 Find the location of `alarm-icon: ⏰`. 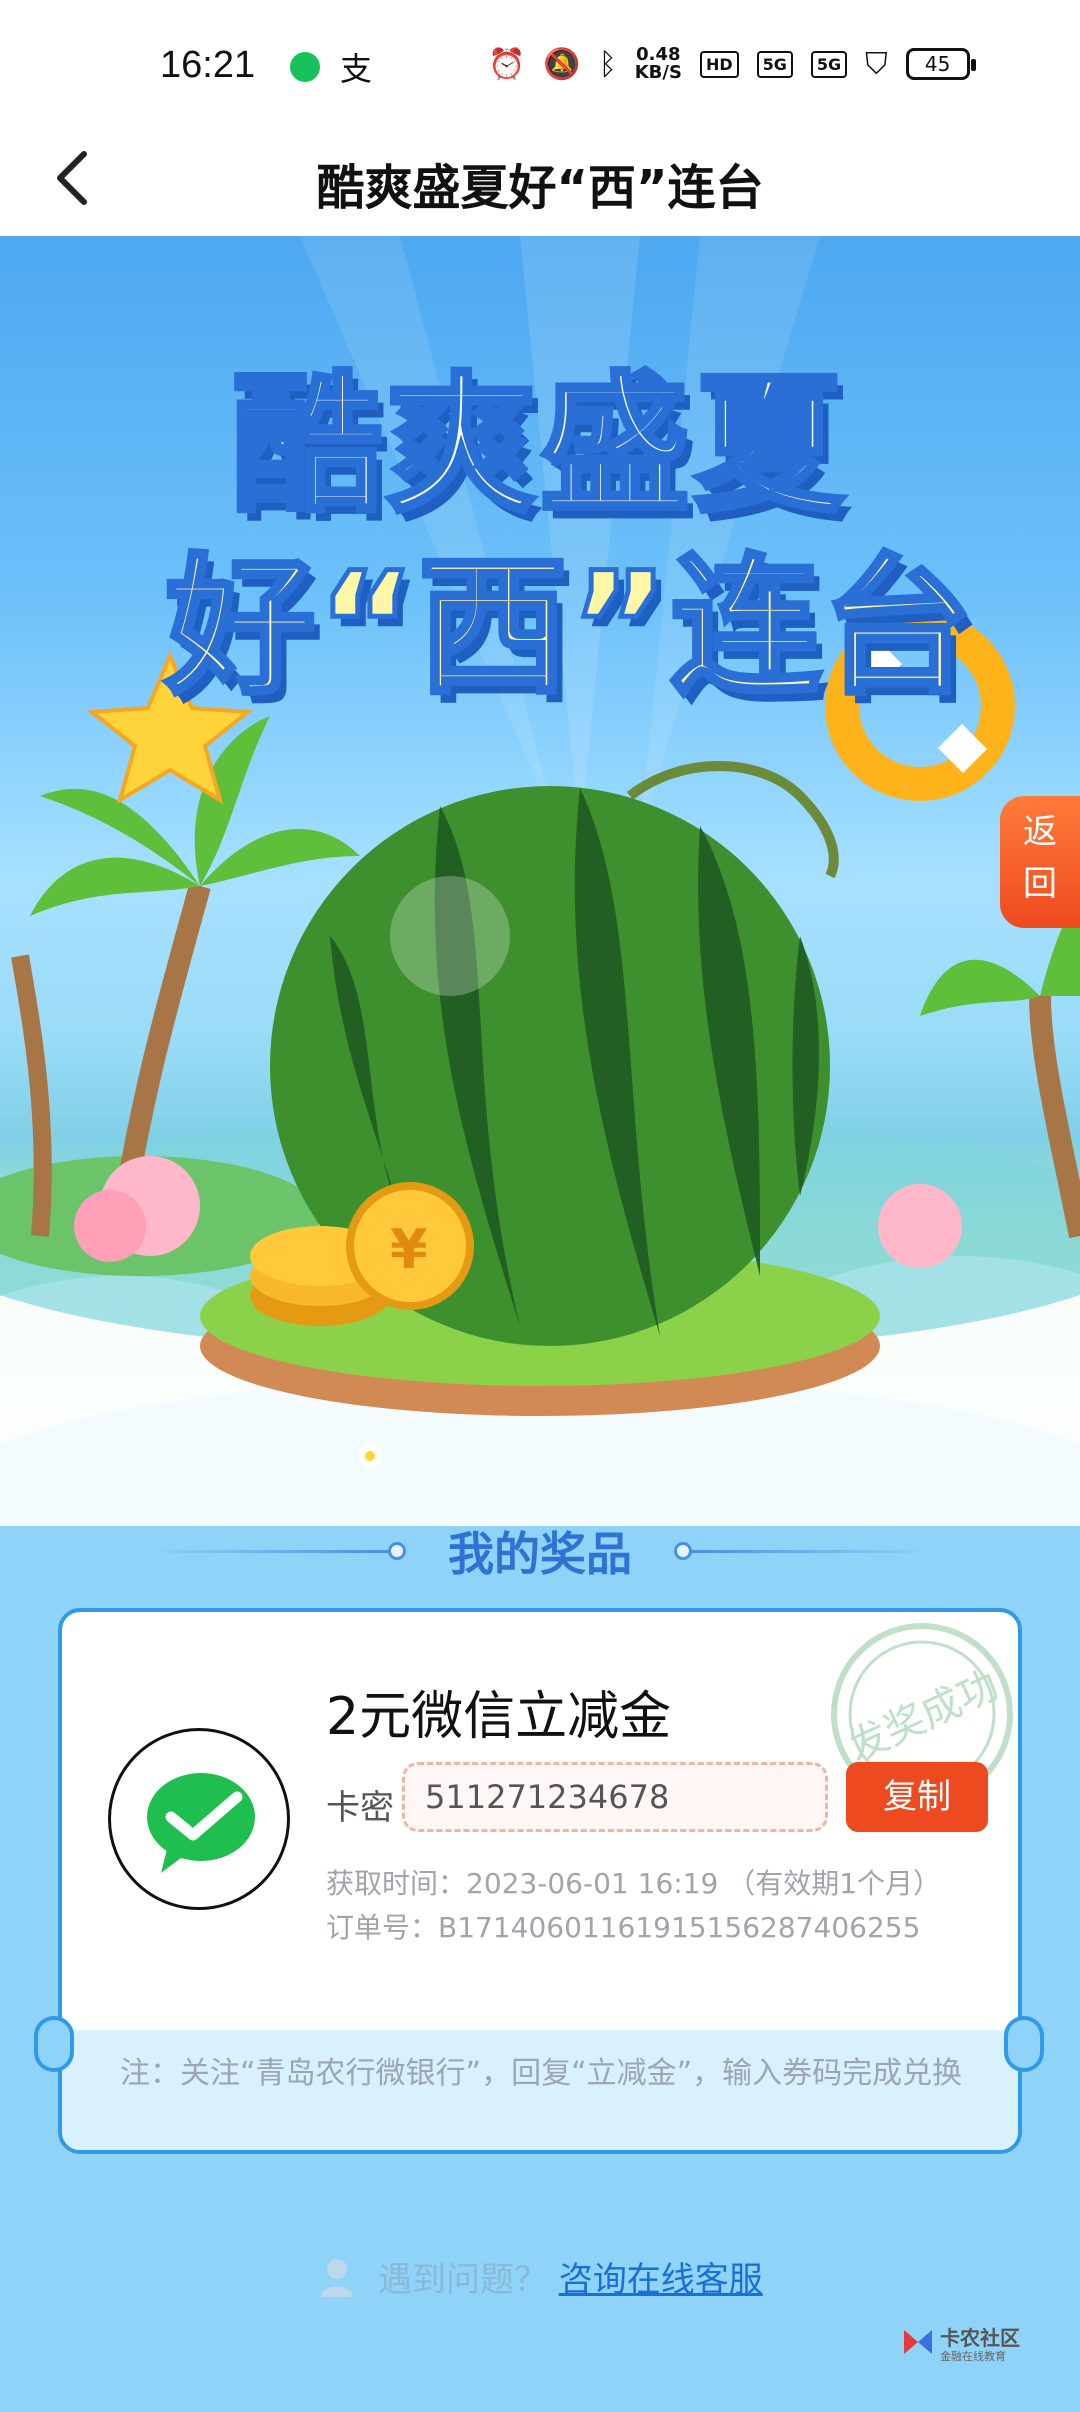

alarm-icon: ⏰ is located at coordinates (507, 64).